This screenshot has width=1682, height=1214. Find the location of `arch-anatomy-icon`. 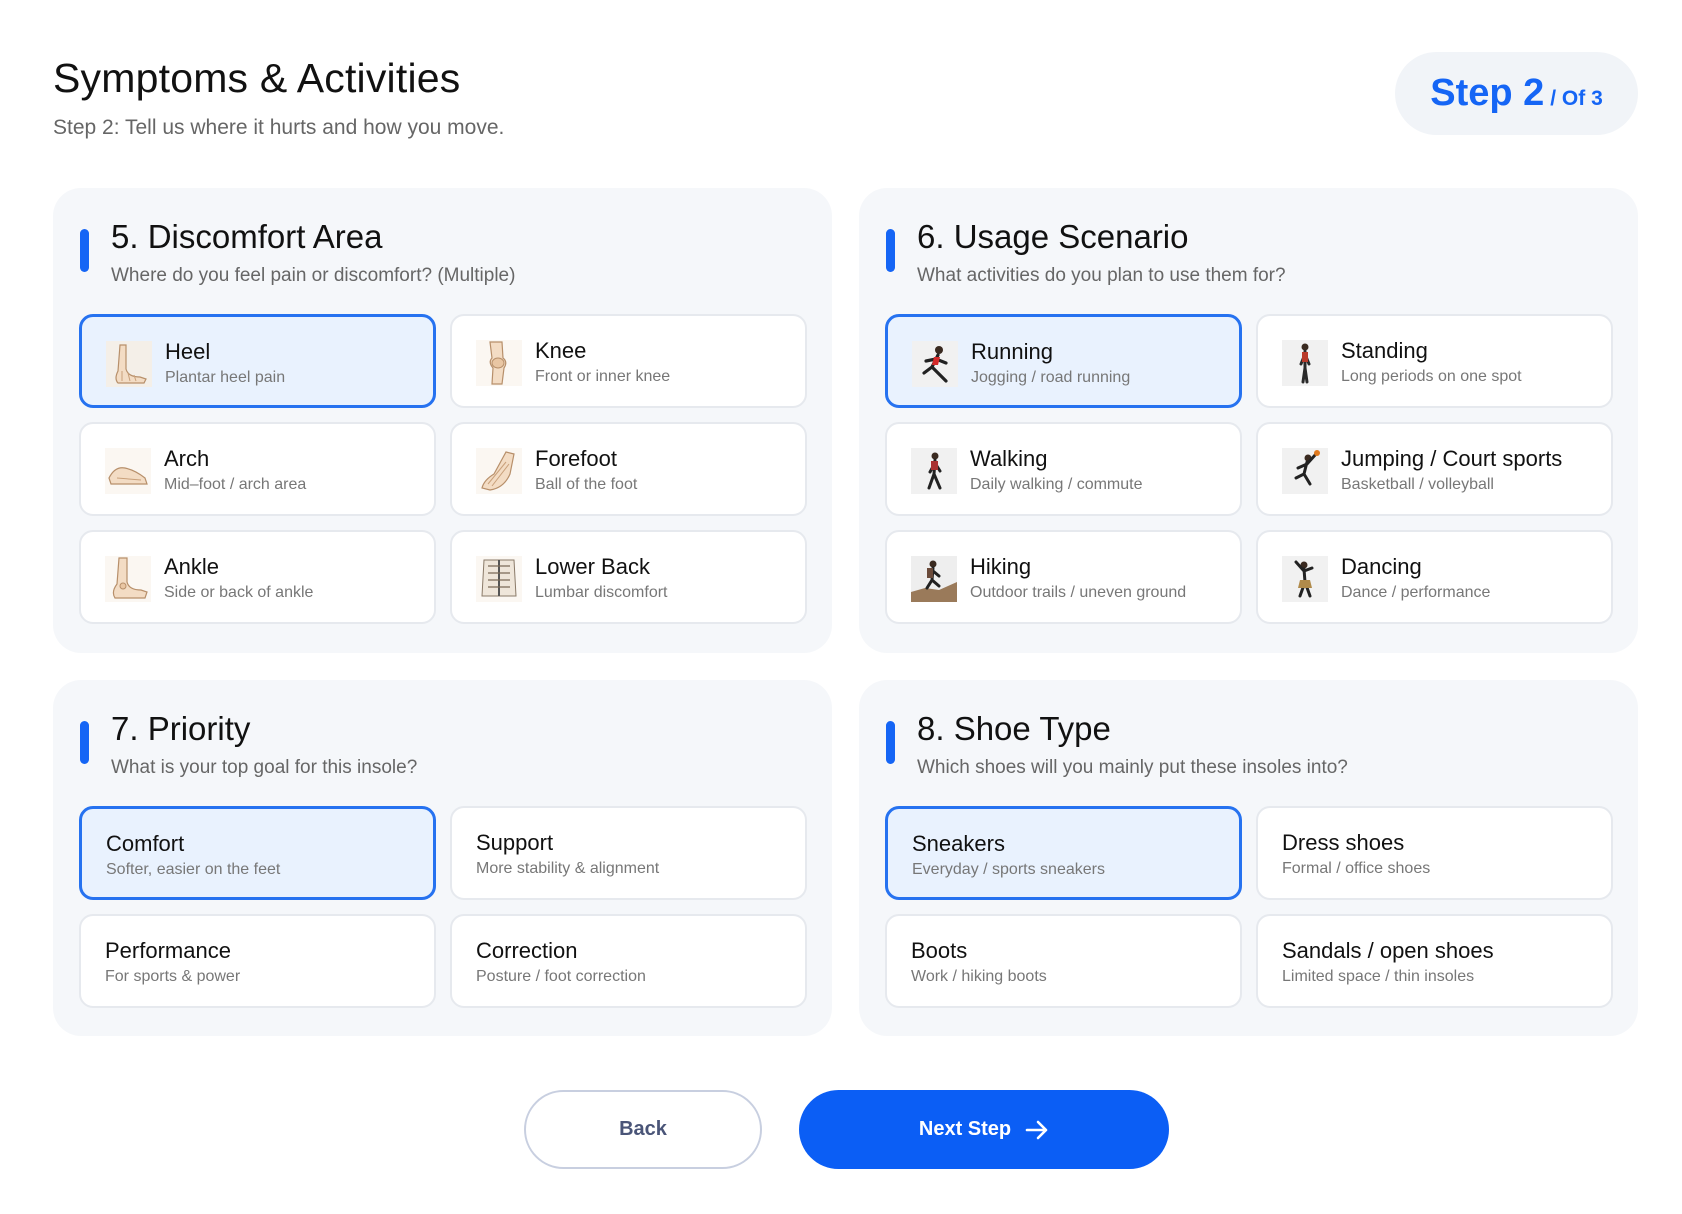

arch-anatomy-icon is located at coordinates (128, 471).